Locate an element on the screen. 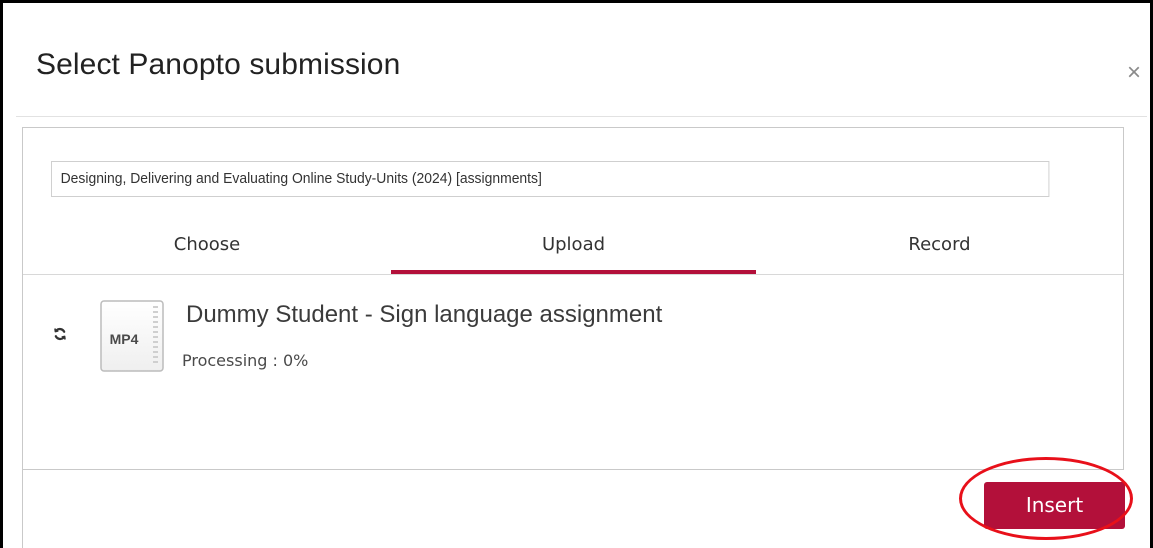  refresh-icon is located at coordinates (60, 334).